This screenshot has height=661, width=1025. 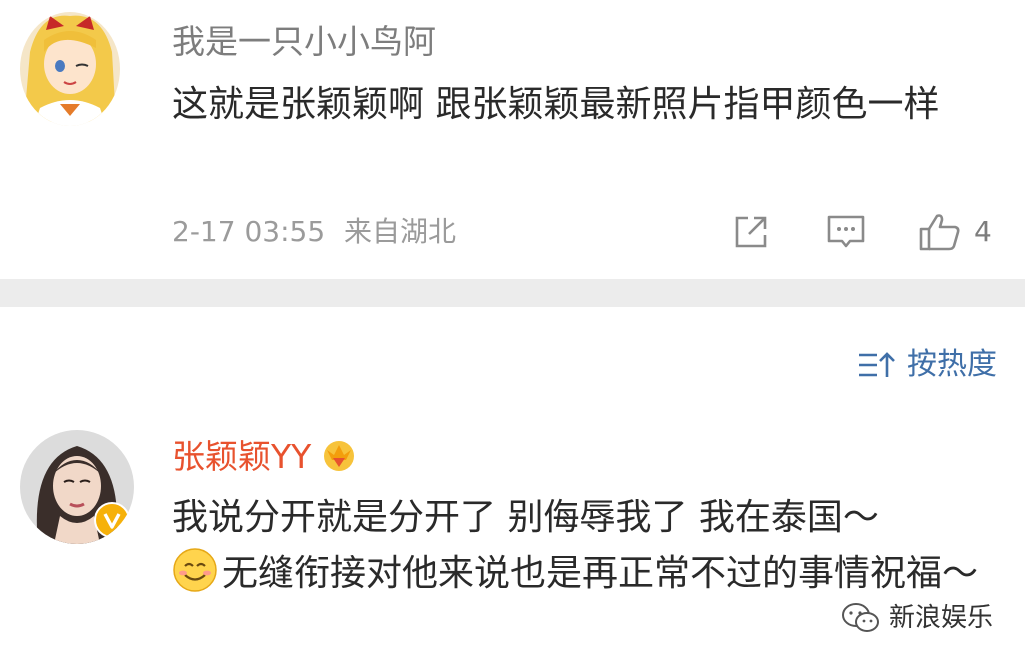 I want to click on anime-girl-avatar-icon, so click(x=70, y=69).